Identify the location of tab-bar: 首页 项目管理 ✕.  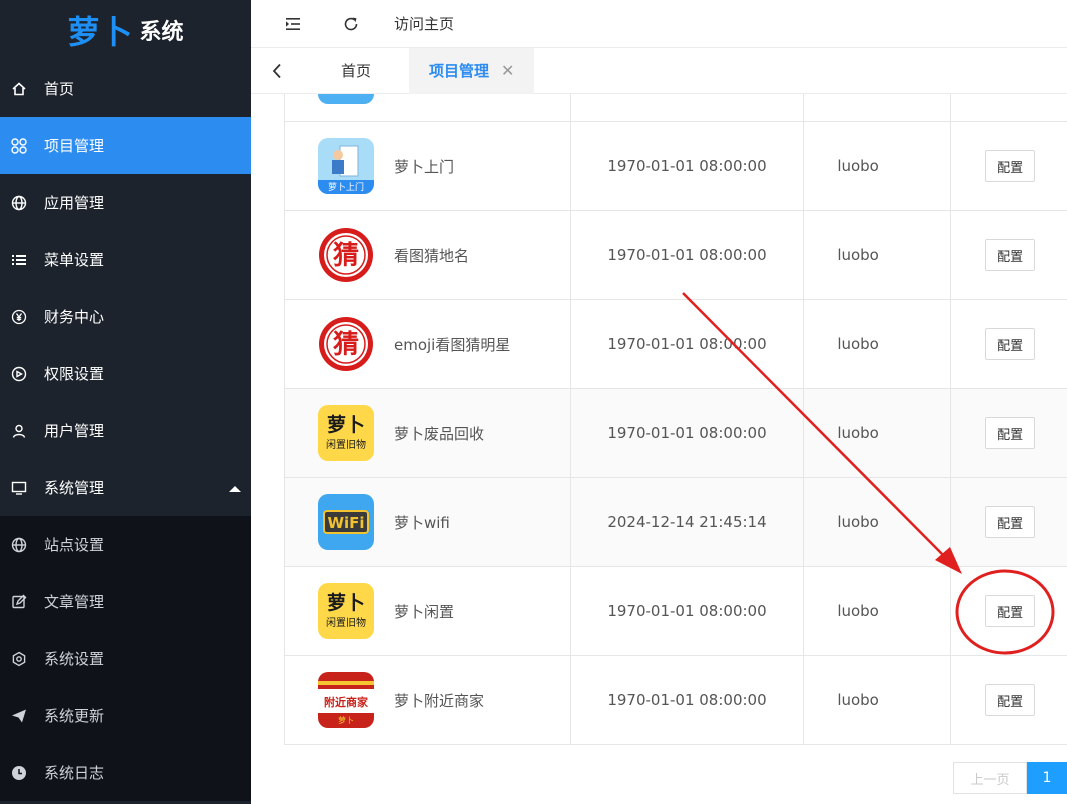
(659, 70).